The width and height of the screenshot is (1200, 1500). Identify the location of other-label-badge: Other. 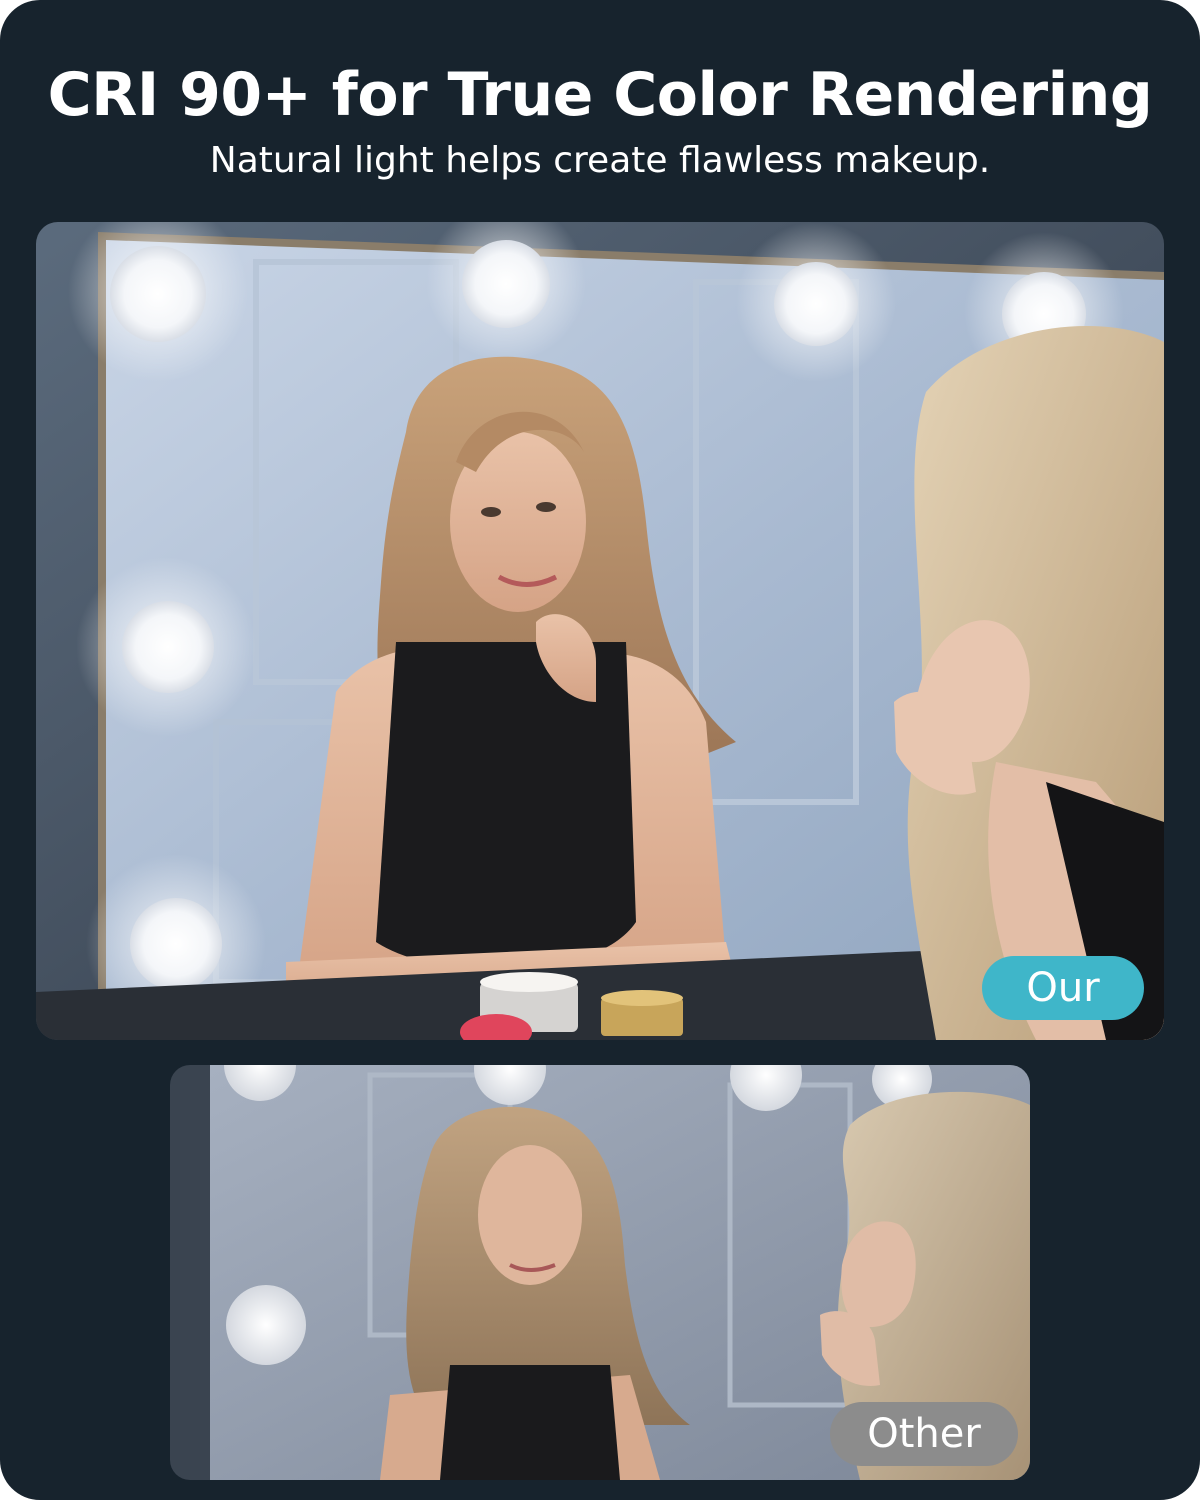
(924, 1434).